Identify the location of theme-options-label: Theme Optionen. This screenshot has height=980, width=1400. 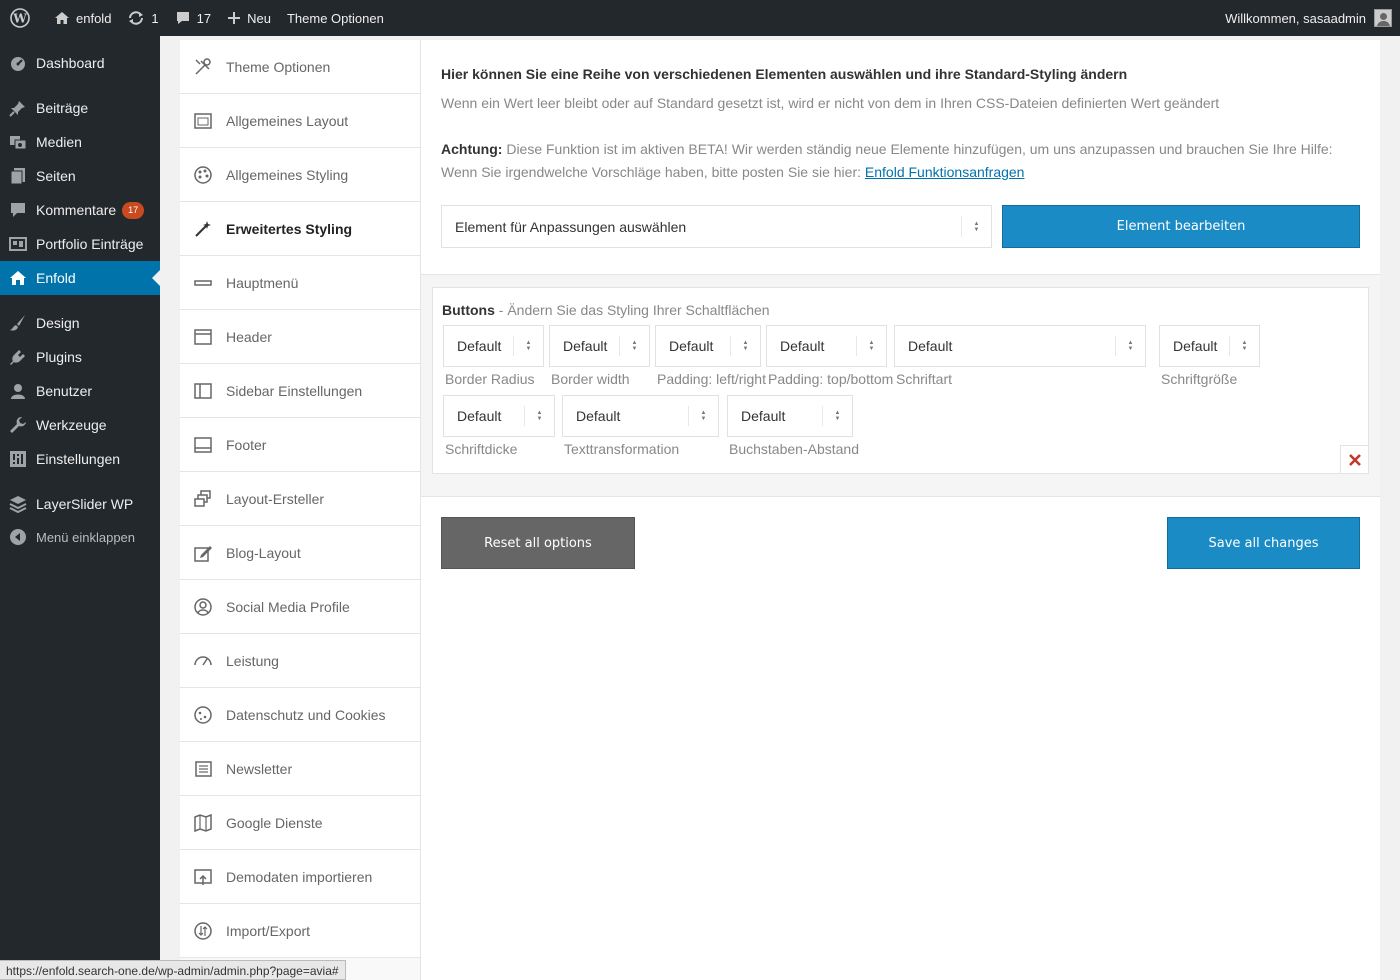
(335, 18).